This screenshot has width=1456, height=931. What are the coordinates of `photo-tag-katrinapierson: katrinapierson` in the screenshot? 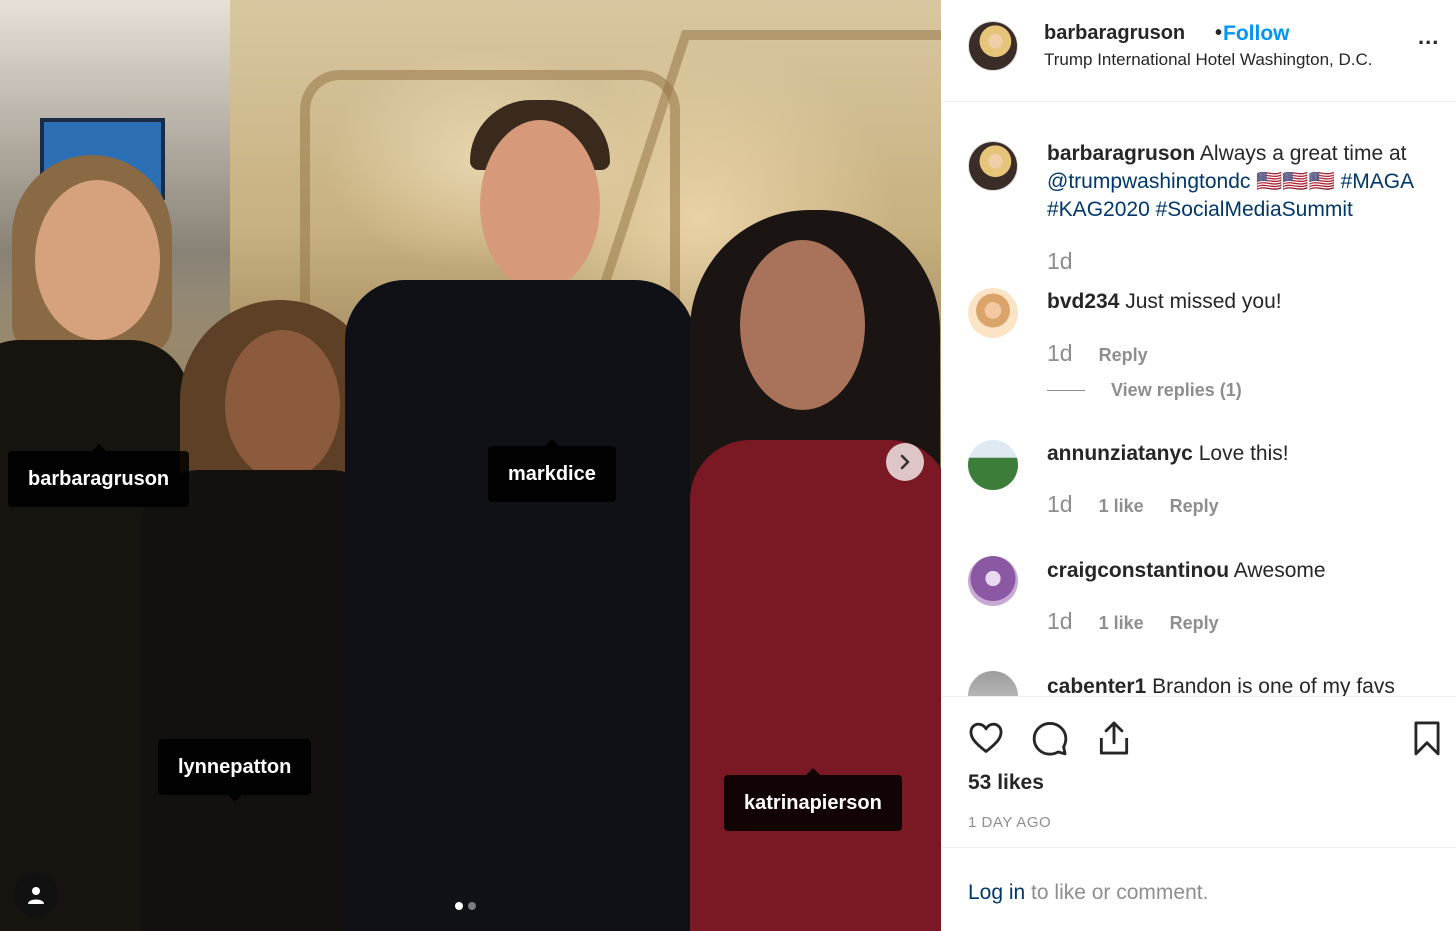 It's located at (813, 799).